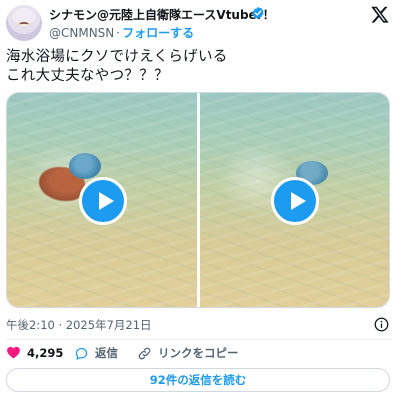 Image resolution: width=400 pixels, height=401 pixels. I want to click on author-handle-line: @CNMNSN · フォローする, so click(121, 32).